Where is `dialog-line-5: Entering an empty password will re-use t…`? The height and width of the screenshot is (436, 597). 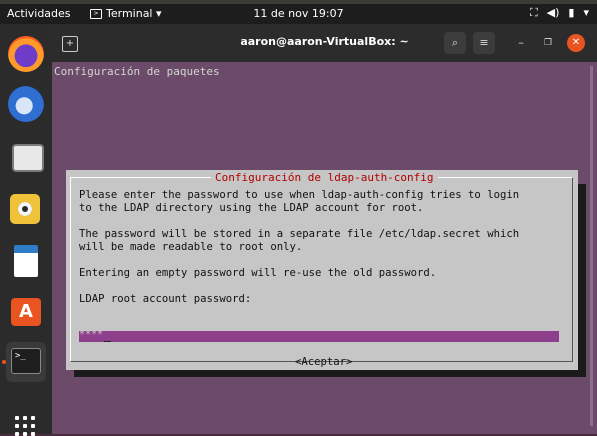 dialog-line-5: Entering an empty password will re-use t… is located at coordinates (258, 273).